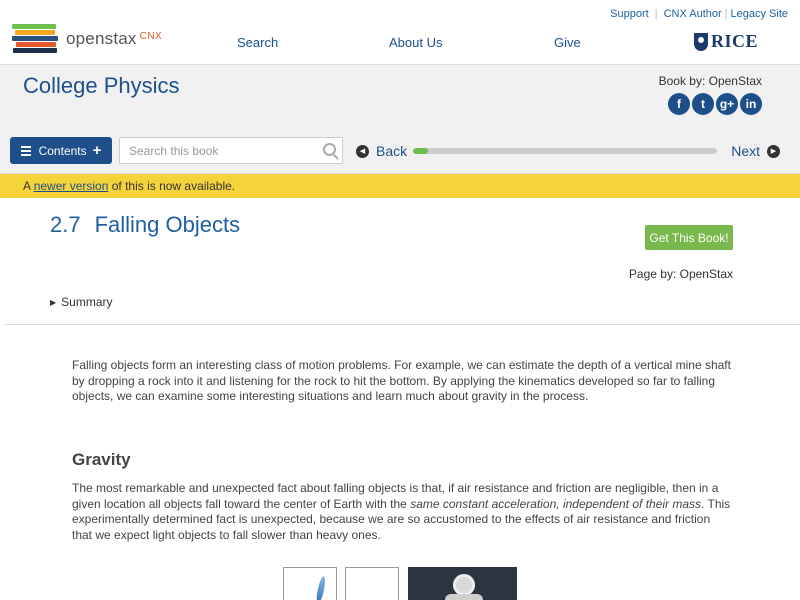 The height and width of the screenshot is (600, 800). What do you see at coordinates (402, 324) in the screenshot?
I see `divider` at bounding box center [402, 324].